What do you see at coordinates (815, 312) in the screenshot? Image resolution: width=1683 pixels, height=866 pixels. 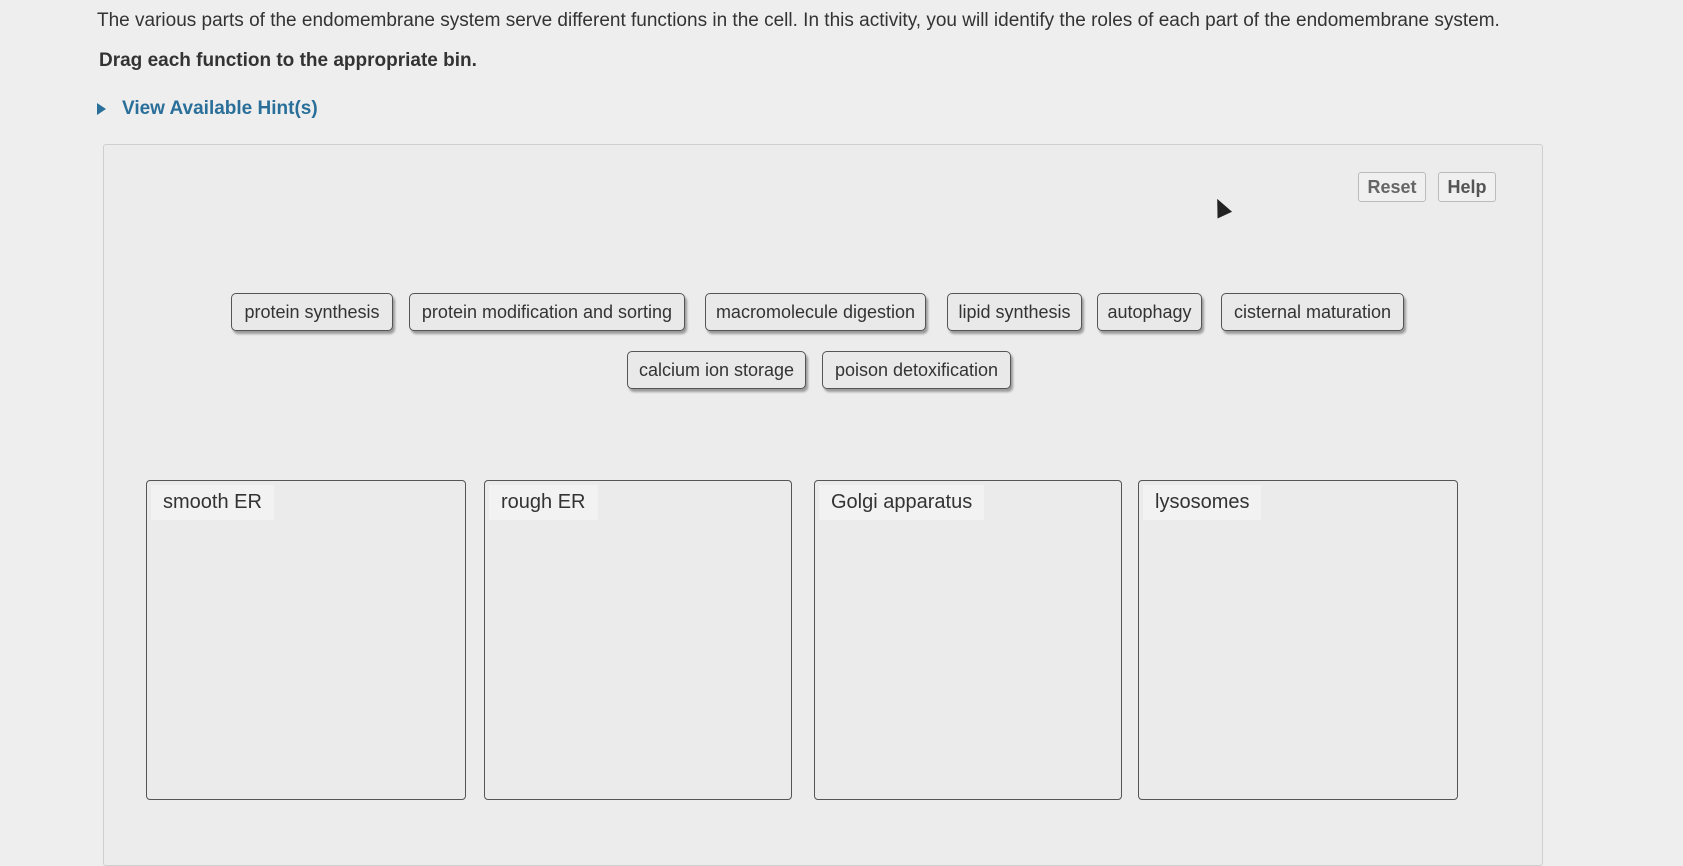 I see `token-macromolecule-digestion: macromolecule digestion` at bounding box center [815, 312].